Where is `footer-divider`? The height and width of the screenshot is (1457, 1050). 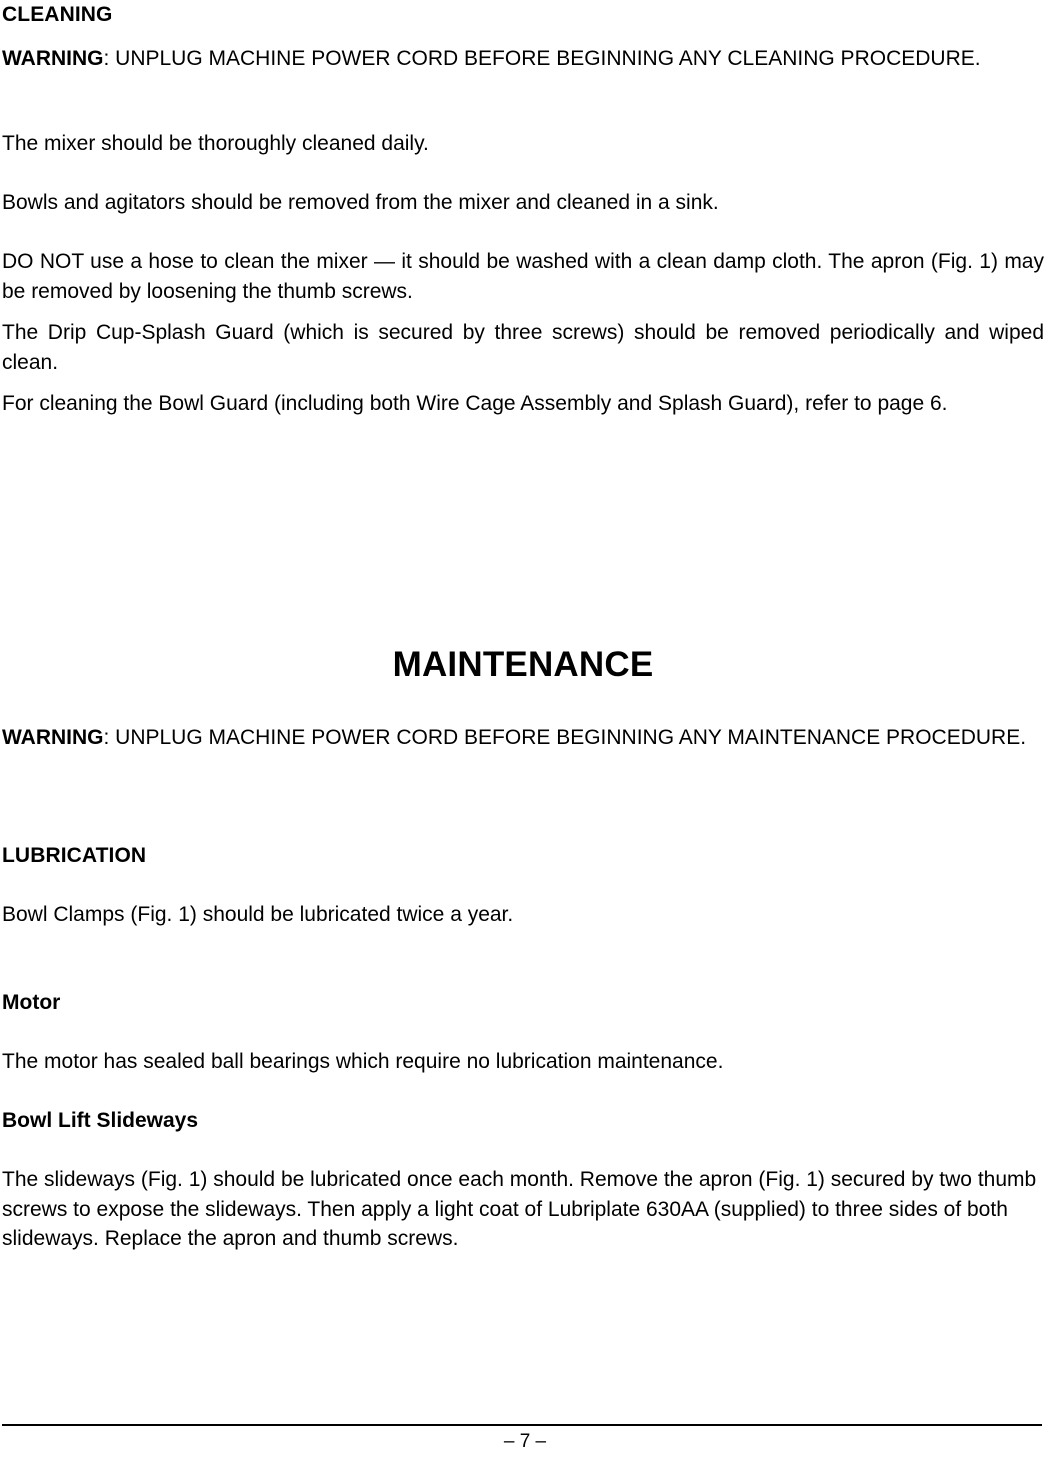 footer-divider is located at coordinates (522, 1425).